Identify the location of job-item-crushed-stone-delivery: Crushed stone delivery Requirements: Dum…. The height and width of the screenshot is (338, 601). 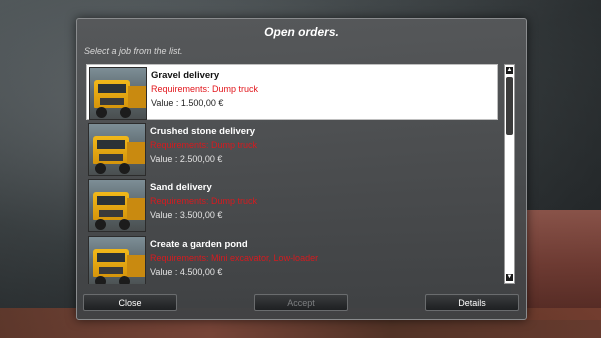
(292, 149).